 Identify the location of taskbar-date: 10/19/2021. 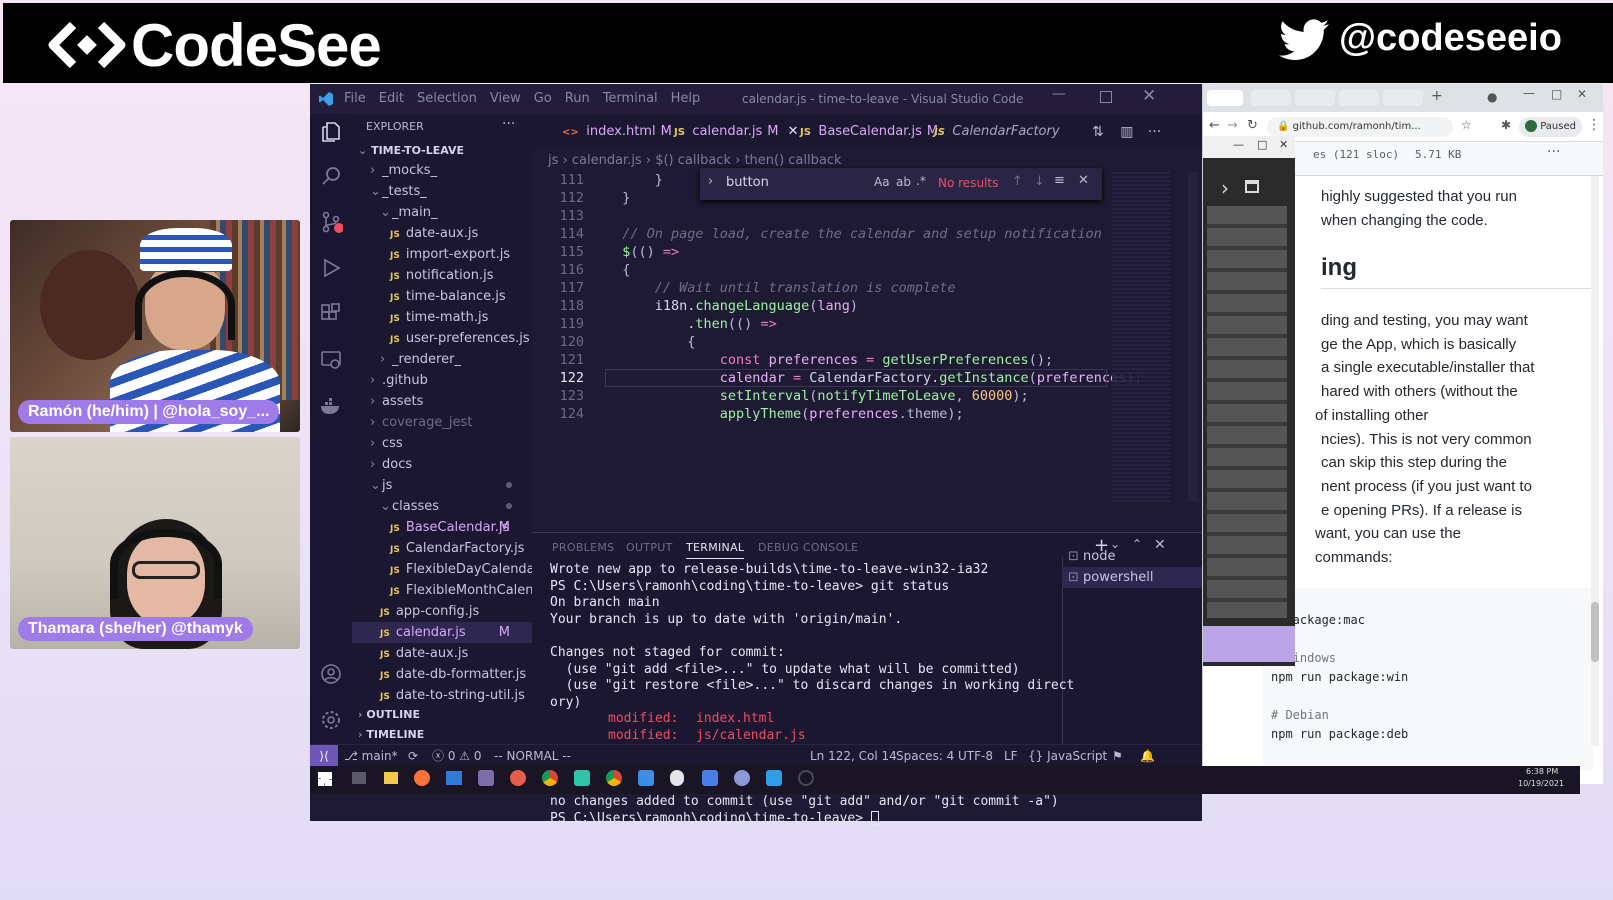
(1541, 783).